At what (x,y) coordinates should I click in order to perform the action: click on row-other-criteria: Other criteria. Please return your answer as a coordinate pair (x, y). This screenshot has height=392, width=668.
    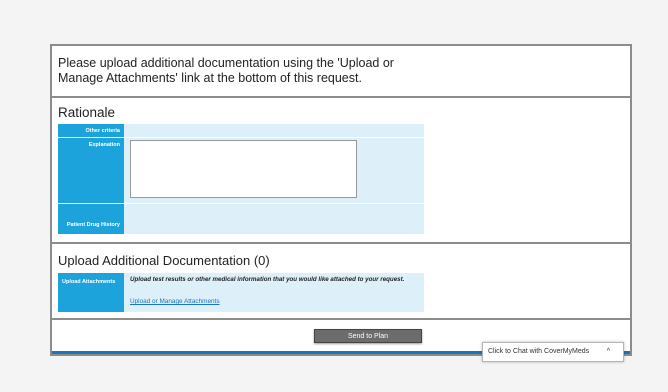
    Looking at the image, I should click on (241, 131).